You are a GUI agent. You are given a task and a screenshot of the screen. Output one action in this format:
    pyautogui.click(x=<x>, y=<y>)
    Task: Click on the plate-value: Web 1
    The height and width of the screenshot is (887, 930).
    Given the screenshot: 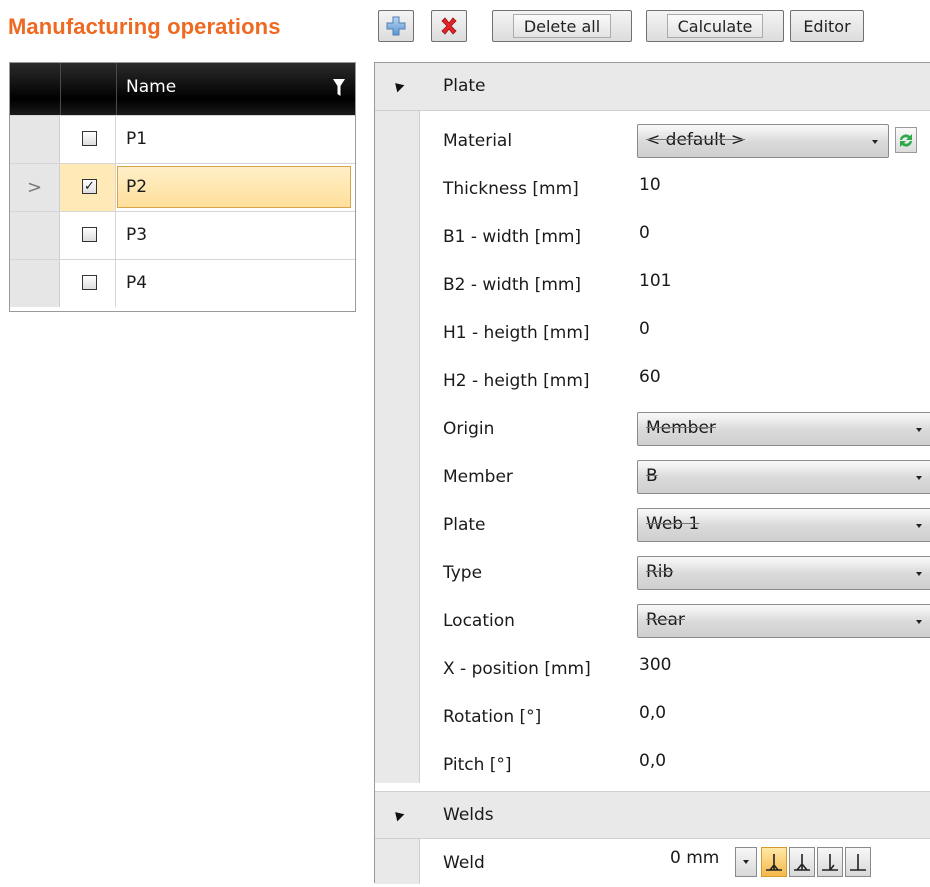 What is the action you would take?
    pyautogui.click(x=673, y=524)
    